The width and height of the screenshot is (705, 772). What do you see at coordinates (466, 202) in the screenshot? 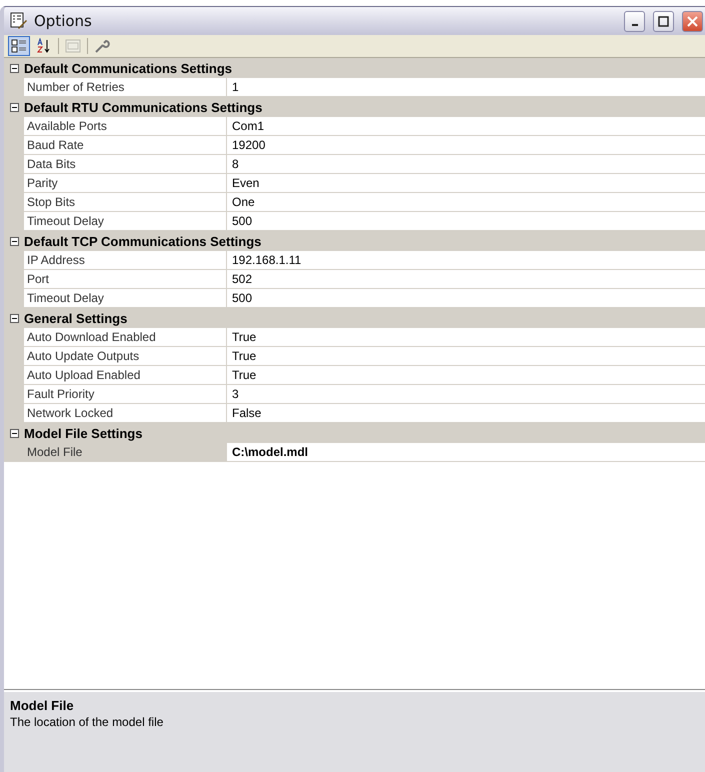
I see `property-value: One` at bounding box center [466, 202].